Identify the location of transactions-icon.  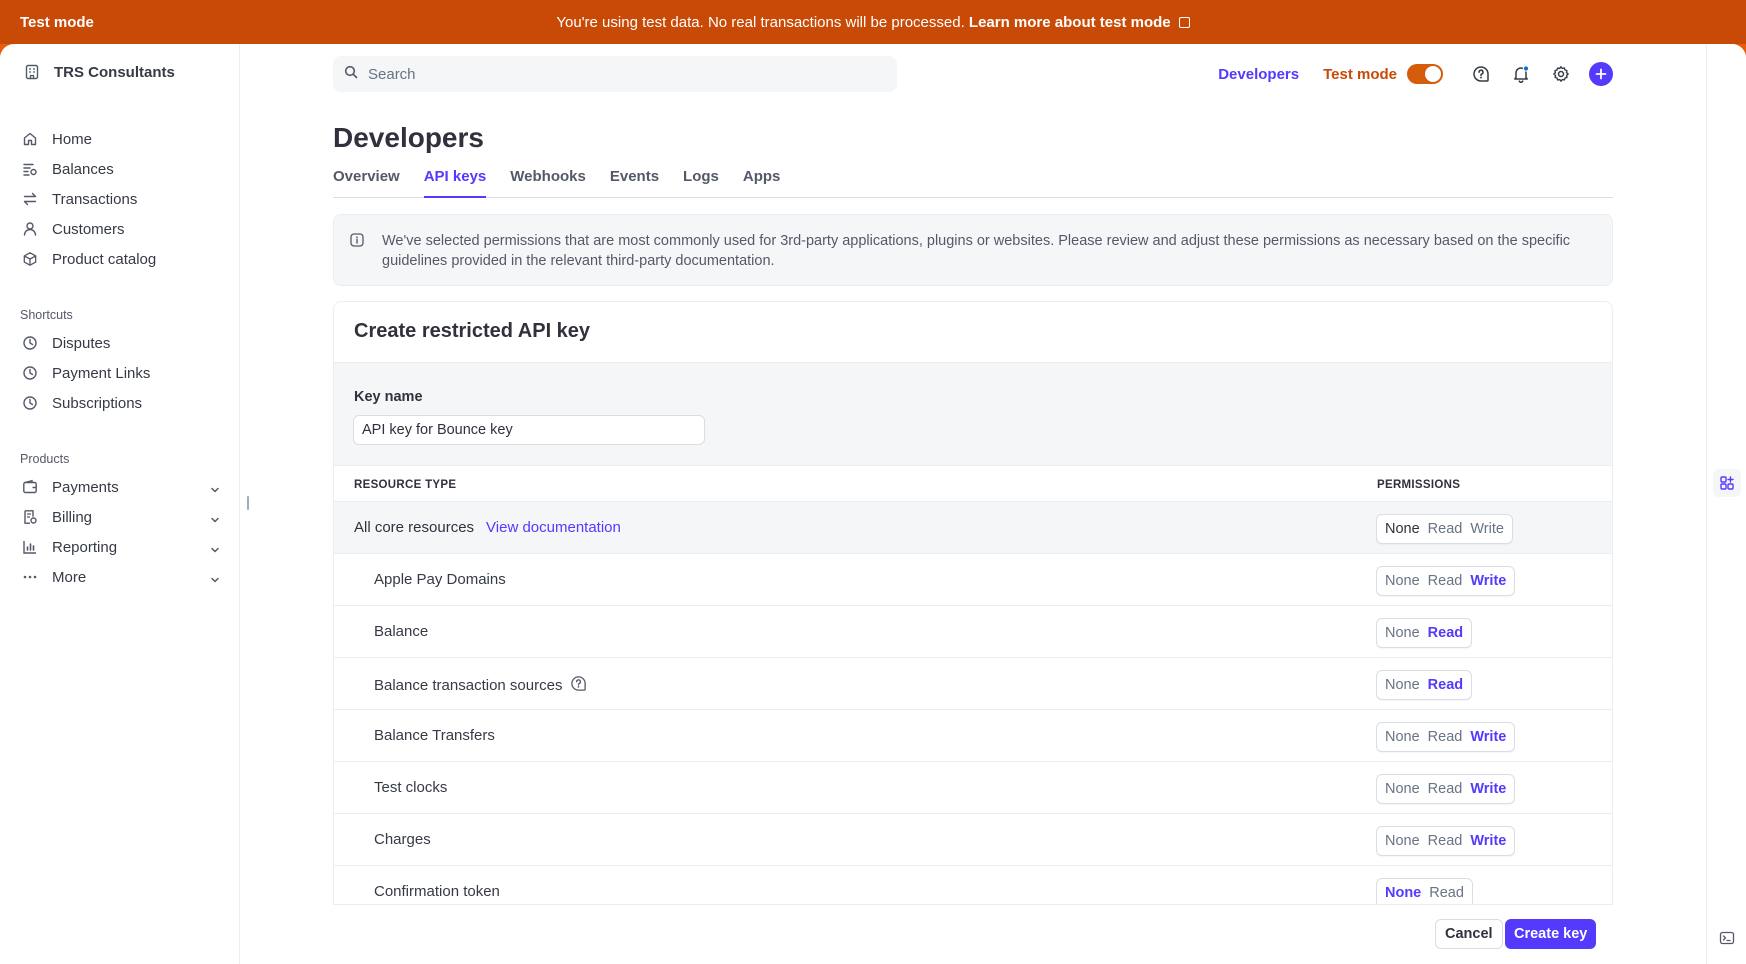
(30, 199).